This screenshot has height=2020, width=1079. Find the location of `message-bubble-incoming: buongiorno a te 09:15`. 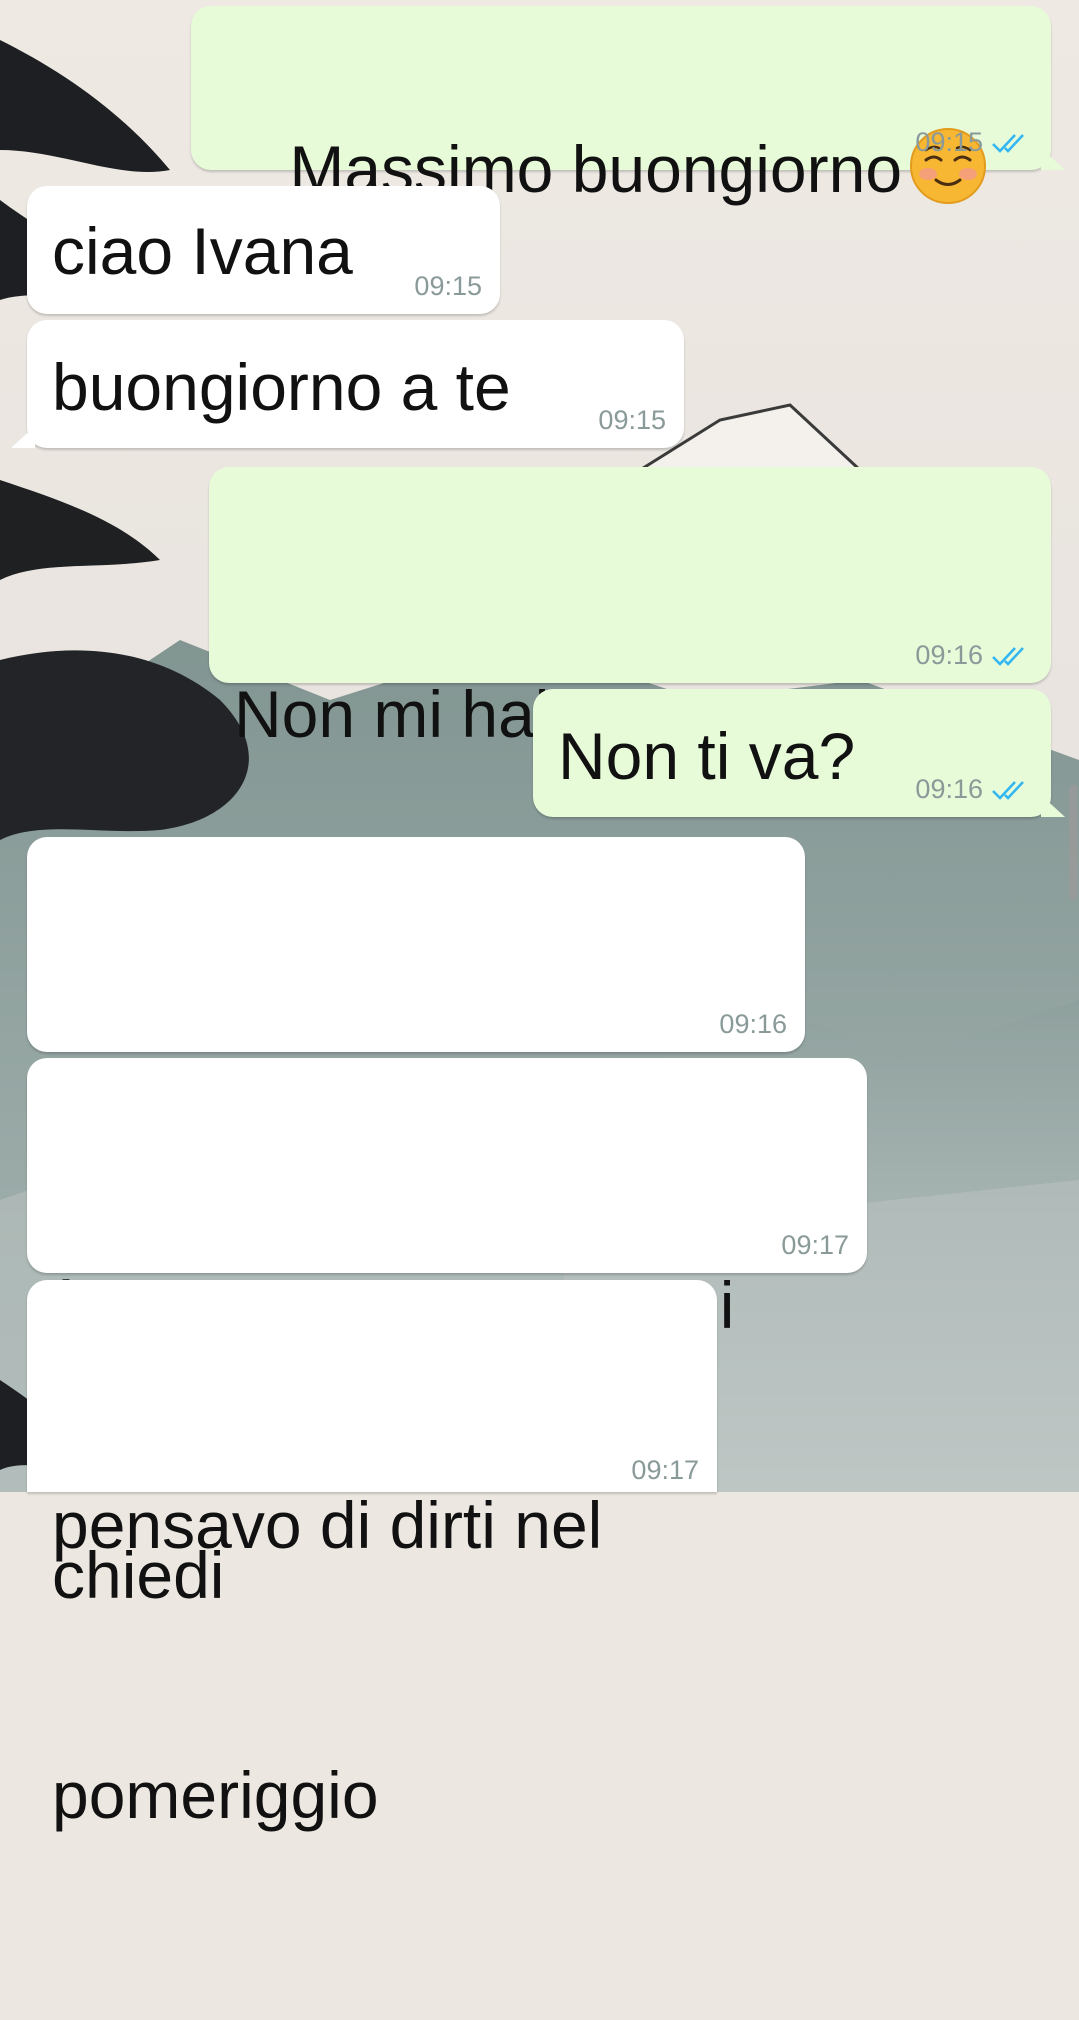

message-bubble-incoming: buongiorno a te 09:15 is located at coordinates (347, 384).